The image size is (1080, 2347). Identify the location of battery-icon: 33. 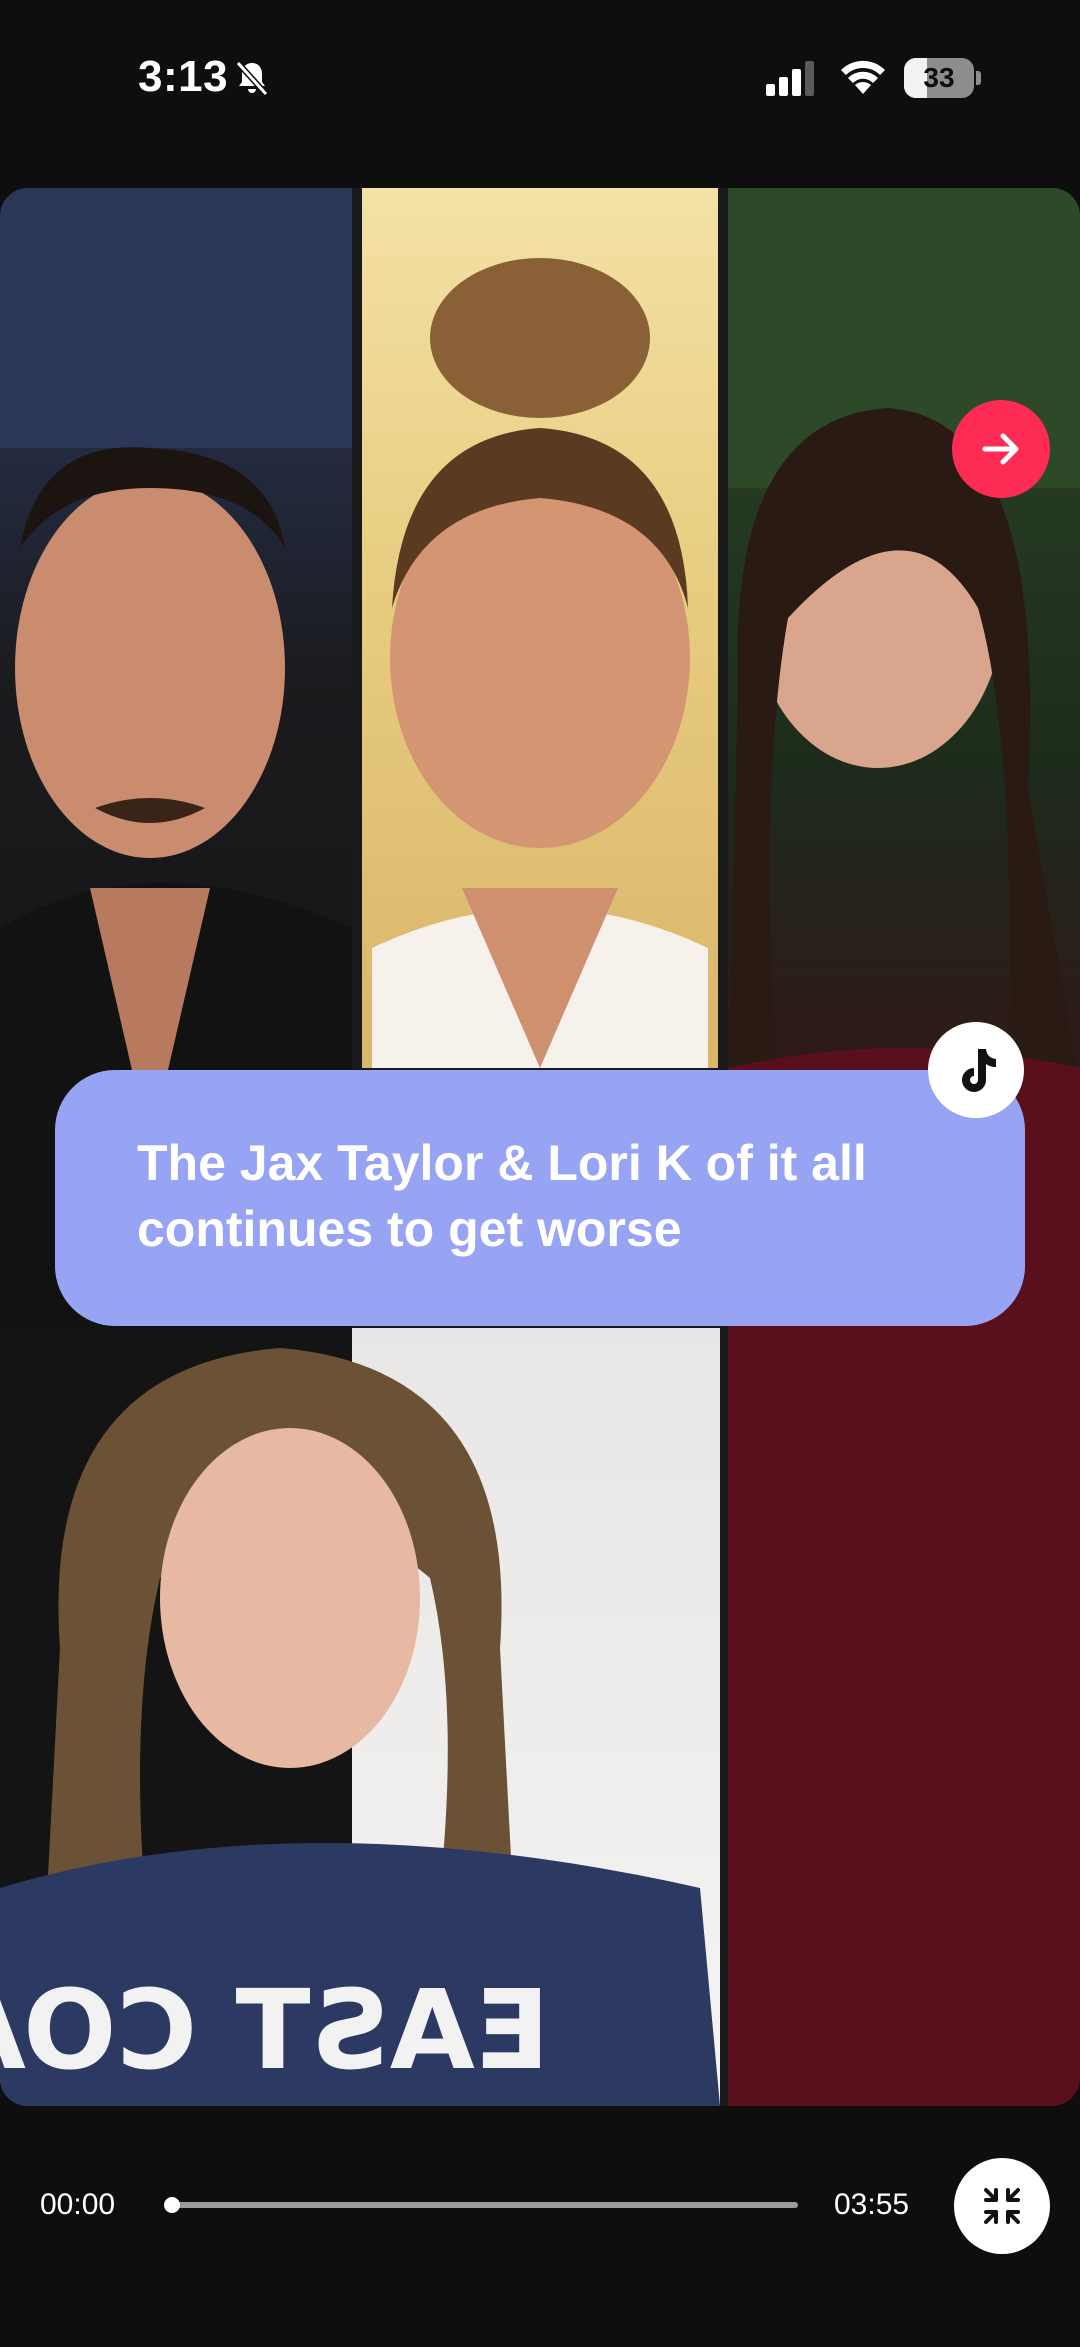
(942, 78).